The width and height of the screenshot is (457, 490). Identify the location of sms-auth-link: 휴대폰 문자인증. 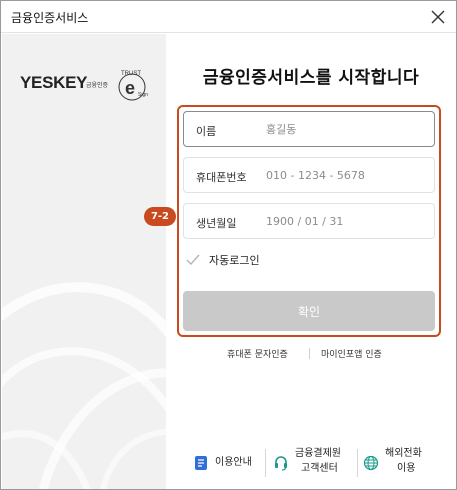
(257, 353).